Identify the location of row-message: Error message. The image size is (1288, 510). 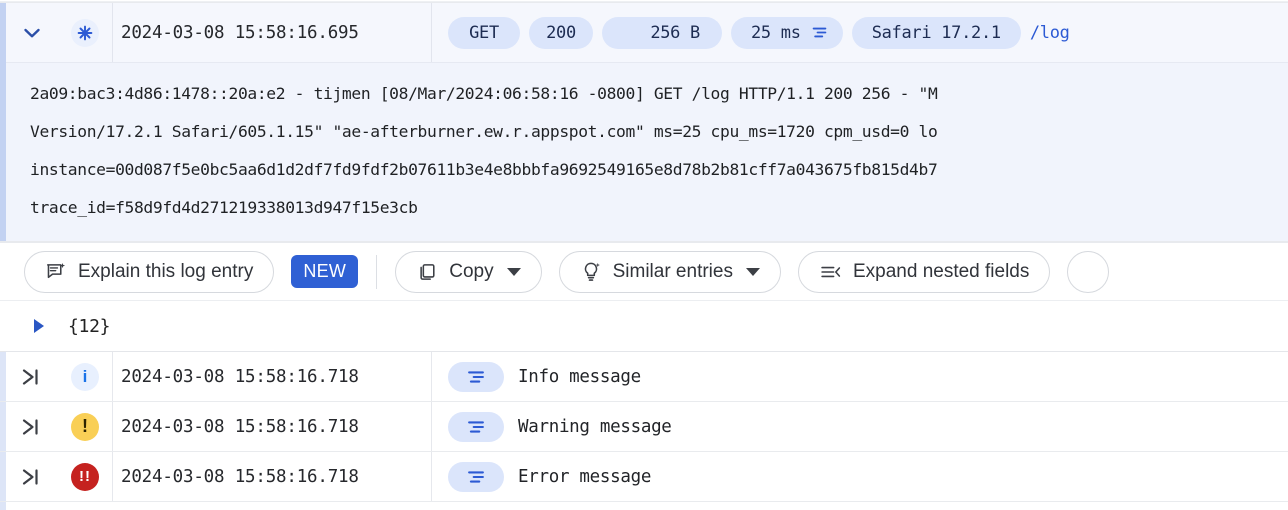
(860, 476).